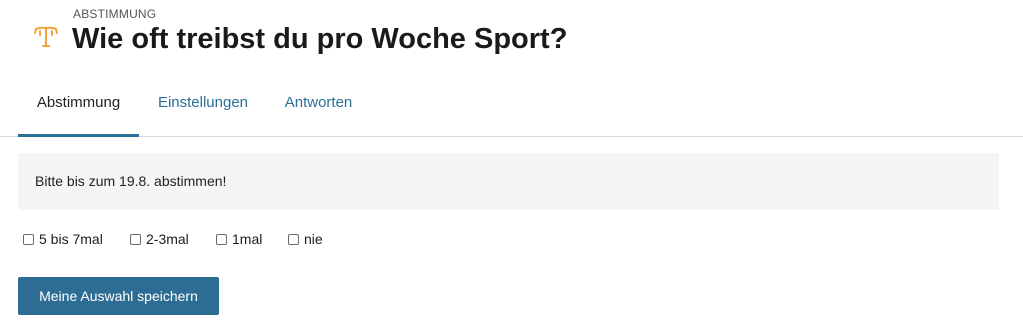 Image resolution: width=1023 pixels, height=323 pixels. What do you see at coordinates (320, 39) in the screenshot?
I see `page-title: Wie oft treibst du pro Woche Sport?` at bounding box center [320, 39].